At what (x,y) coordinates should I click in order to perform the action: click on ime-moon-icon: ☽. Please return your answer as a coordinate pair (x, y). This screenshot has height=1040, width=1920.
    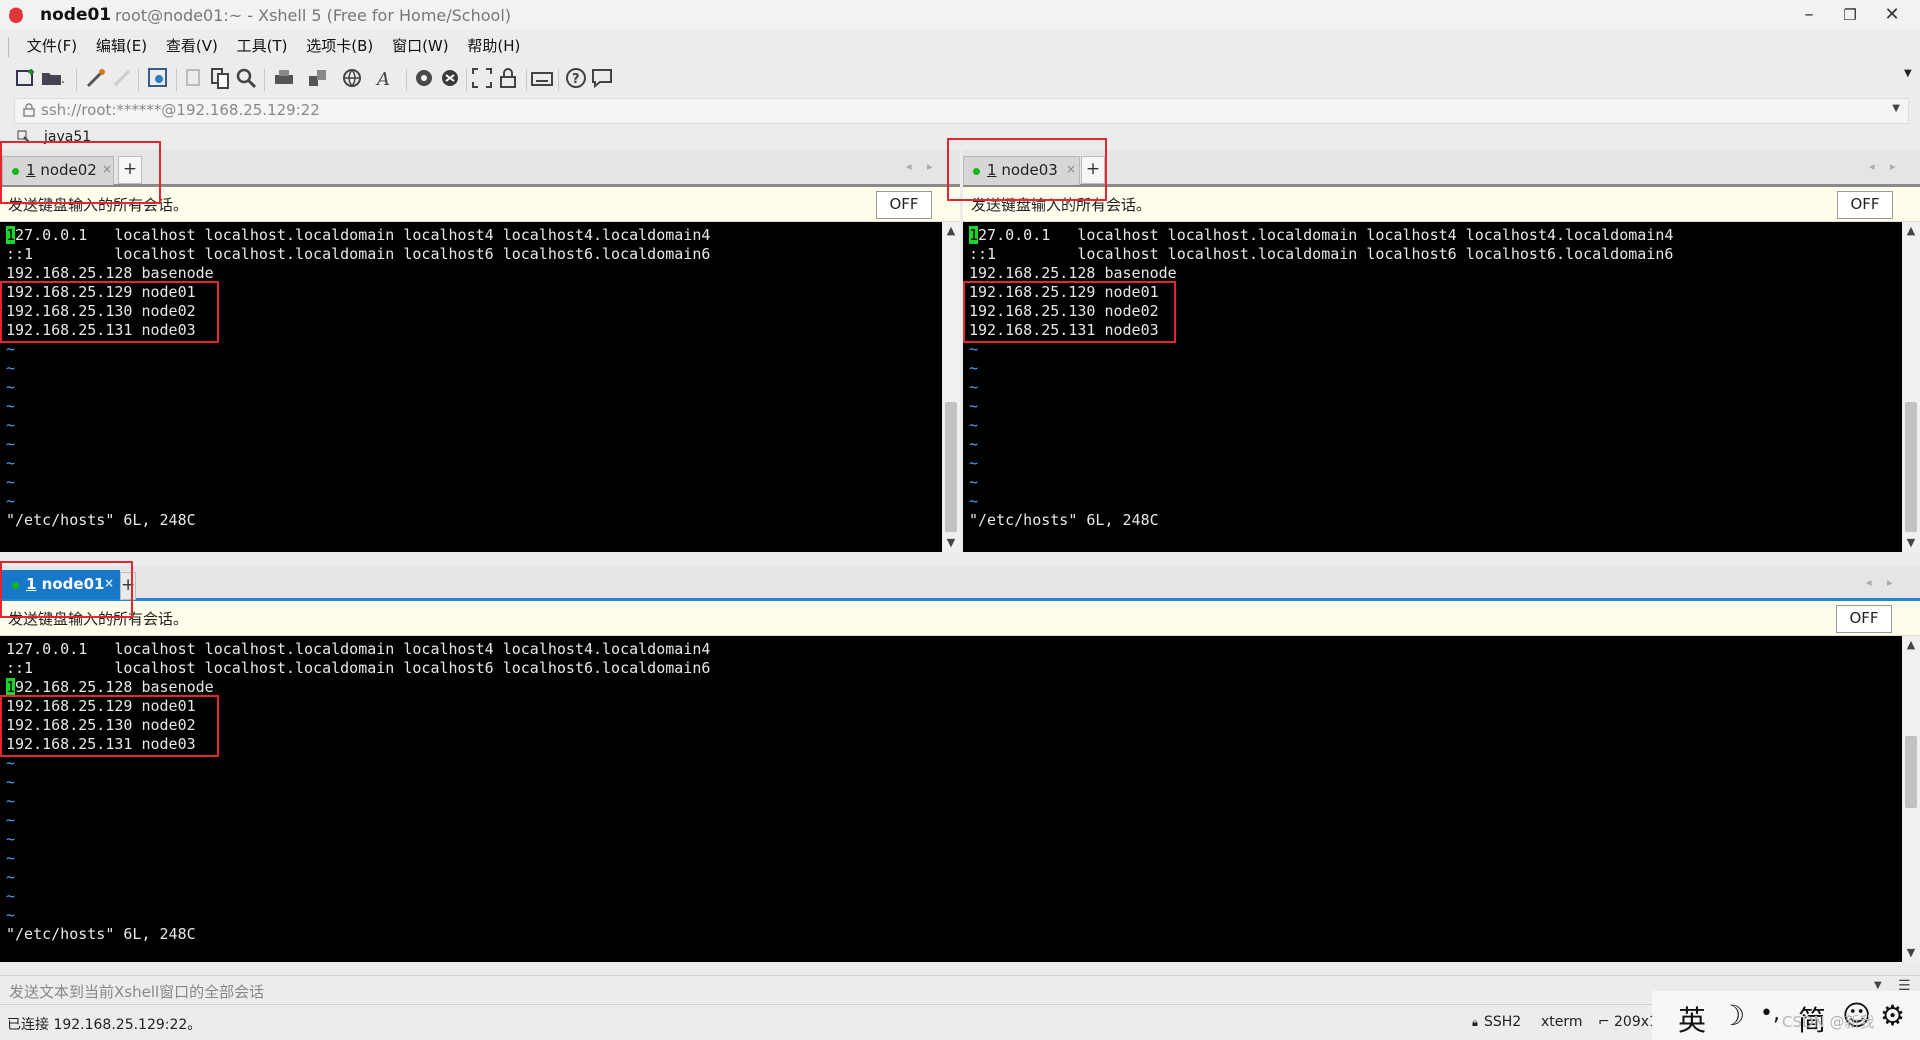
    Looking at the image, I should click on (1732, 1015).